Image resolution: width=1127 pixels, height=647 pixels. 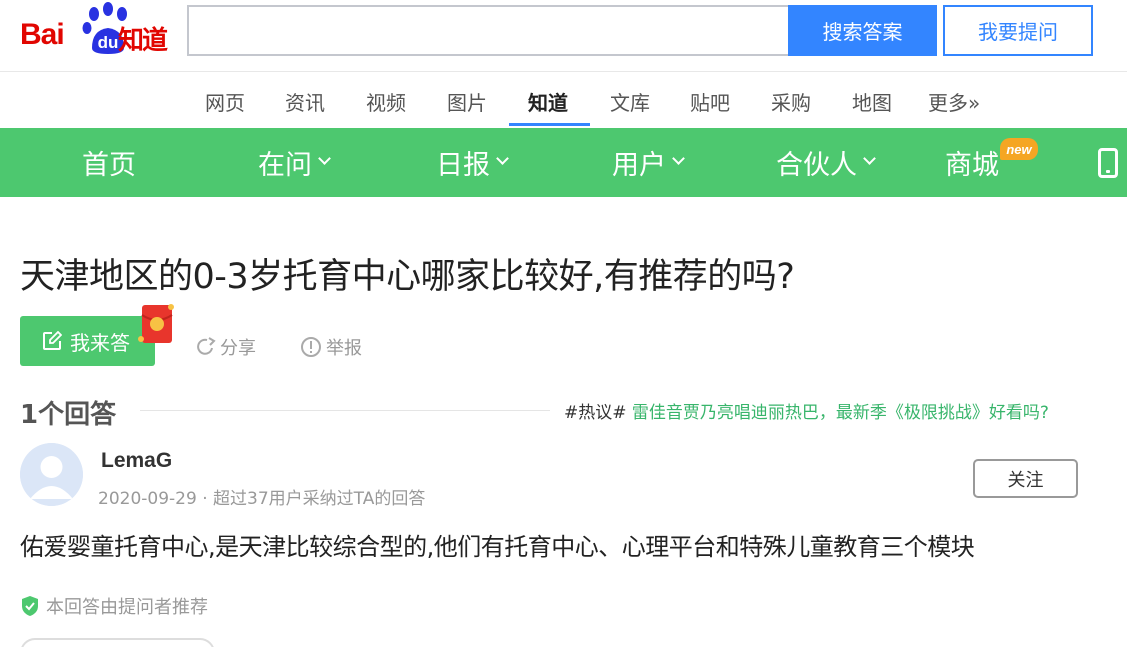 What do you see at coordinates (791, 101) in the screenshot?
I see `channel-purchase: 采购` at bounding box center [791, 101].